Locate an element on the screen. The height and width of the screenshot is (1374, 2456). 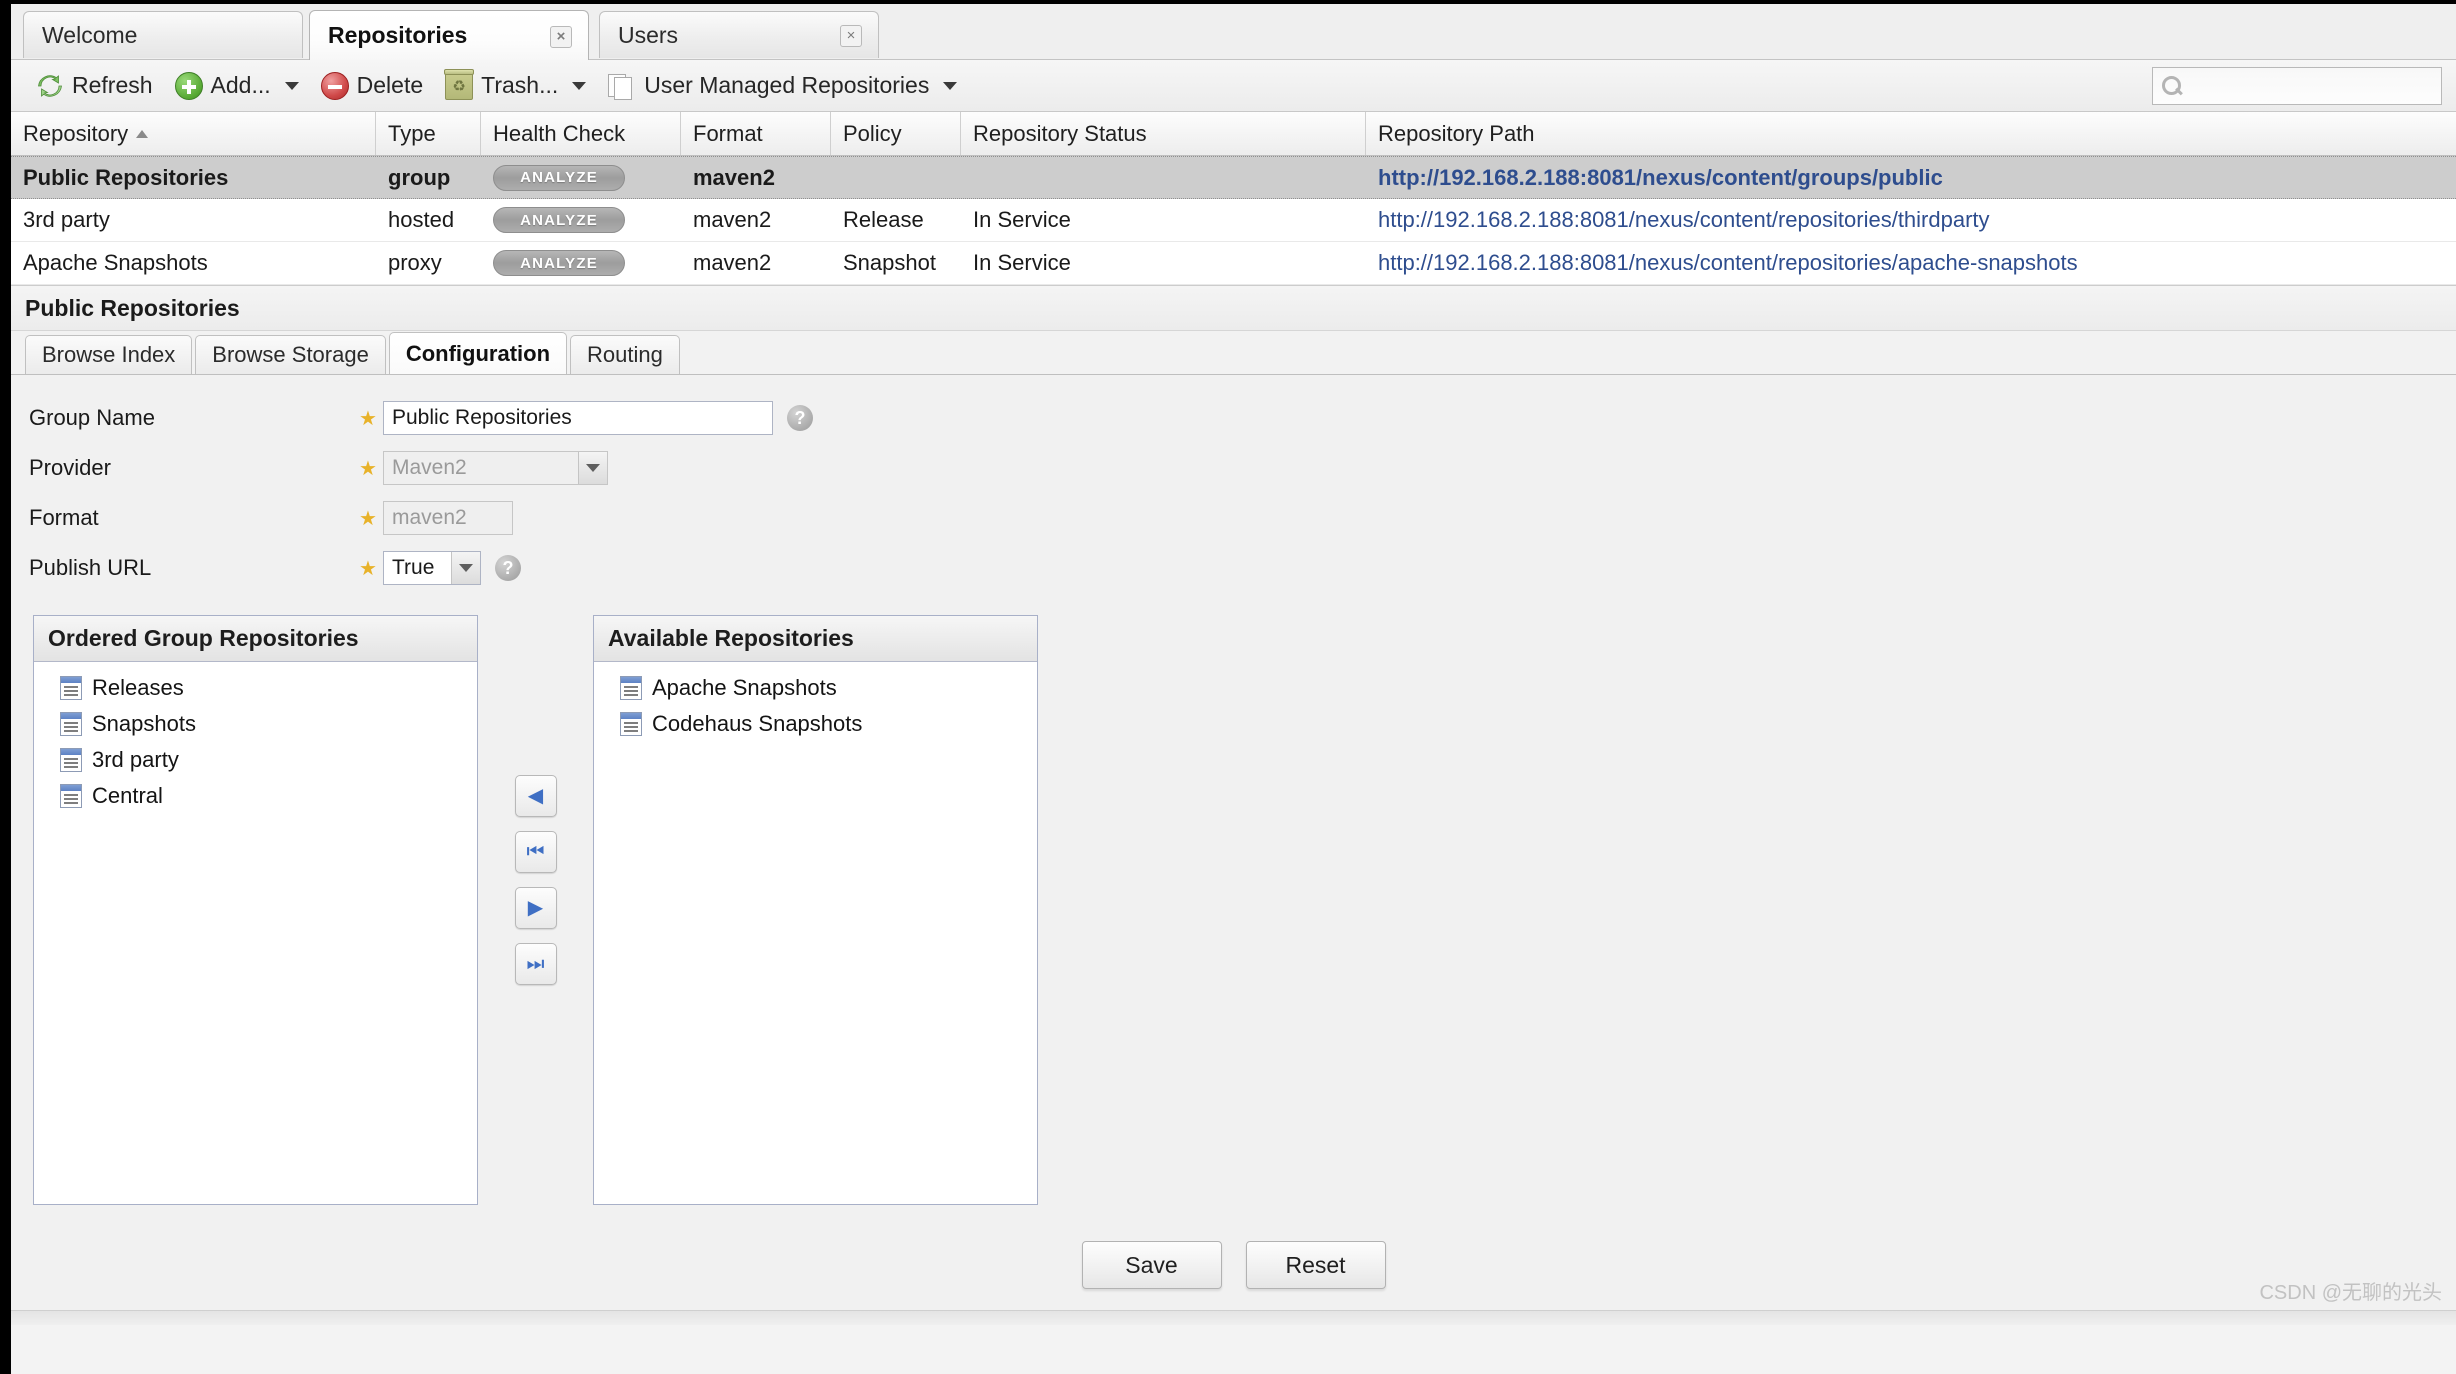
cell-type: proxy is located at coordinates (415, 262).